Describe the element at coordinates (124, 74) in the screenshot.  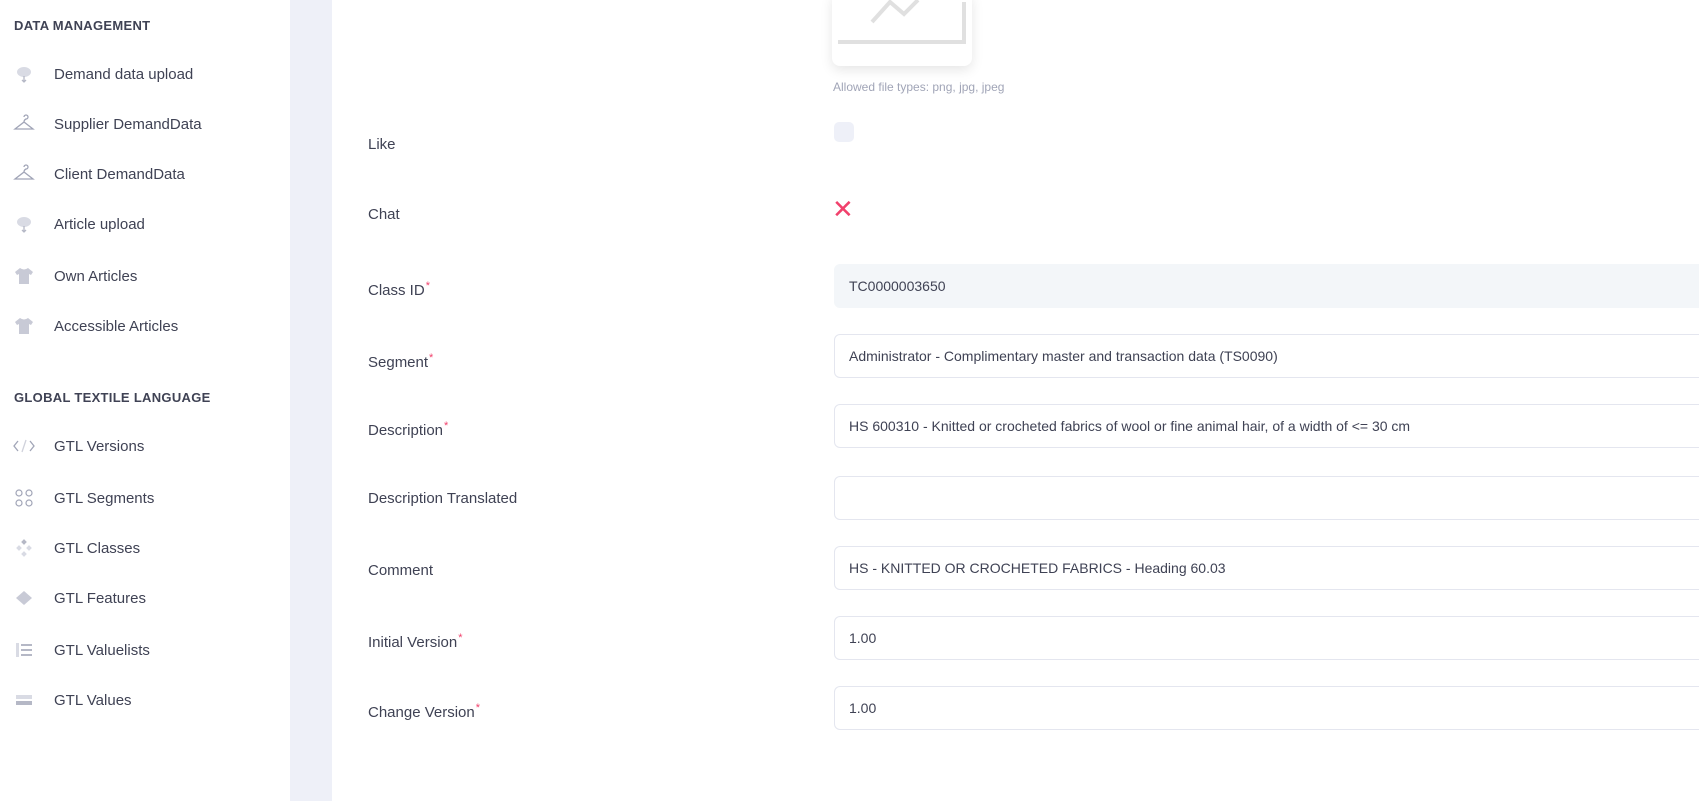
I see `sidebar-item-label: Demand data upload` at that location.